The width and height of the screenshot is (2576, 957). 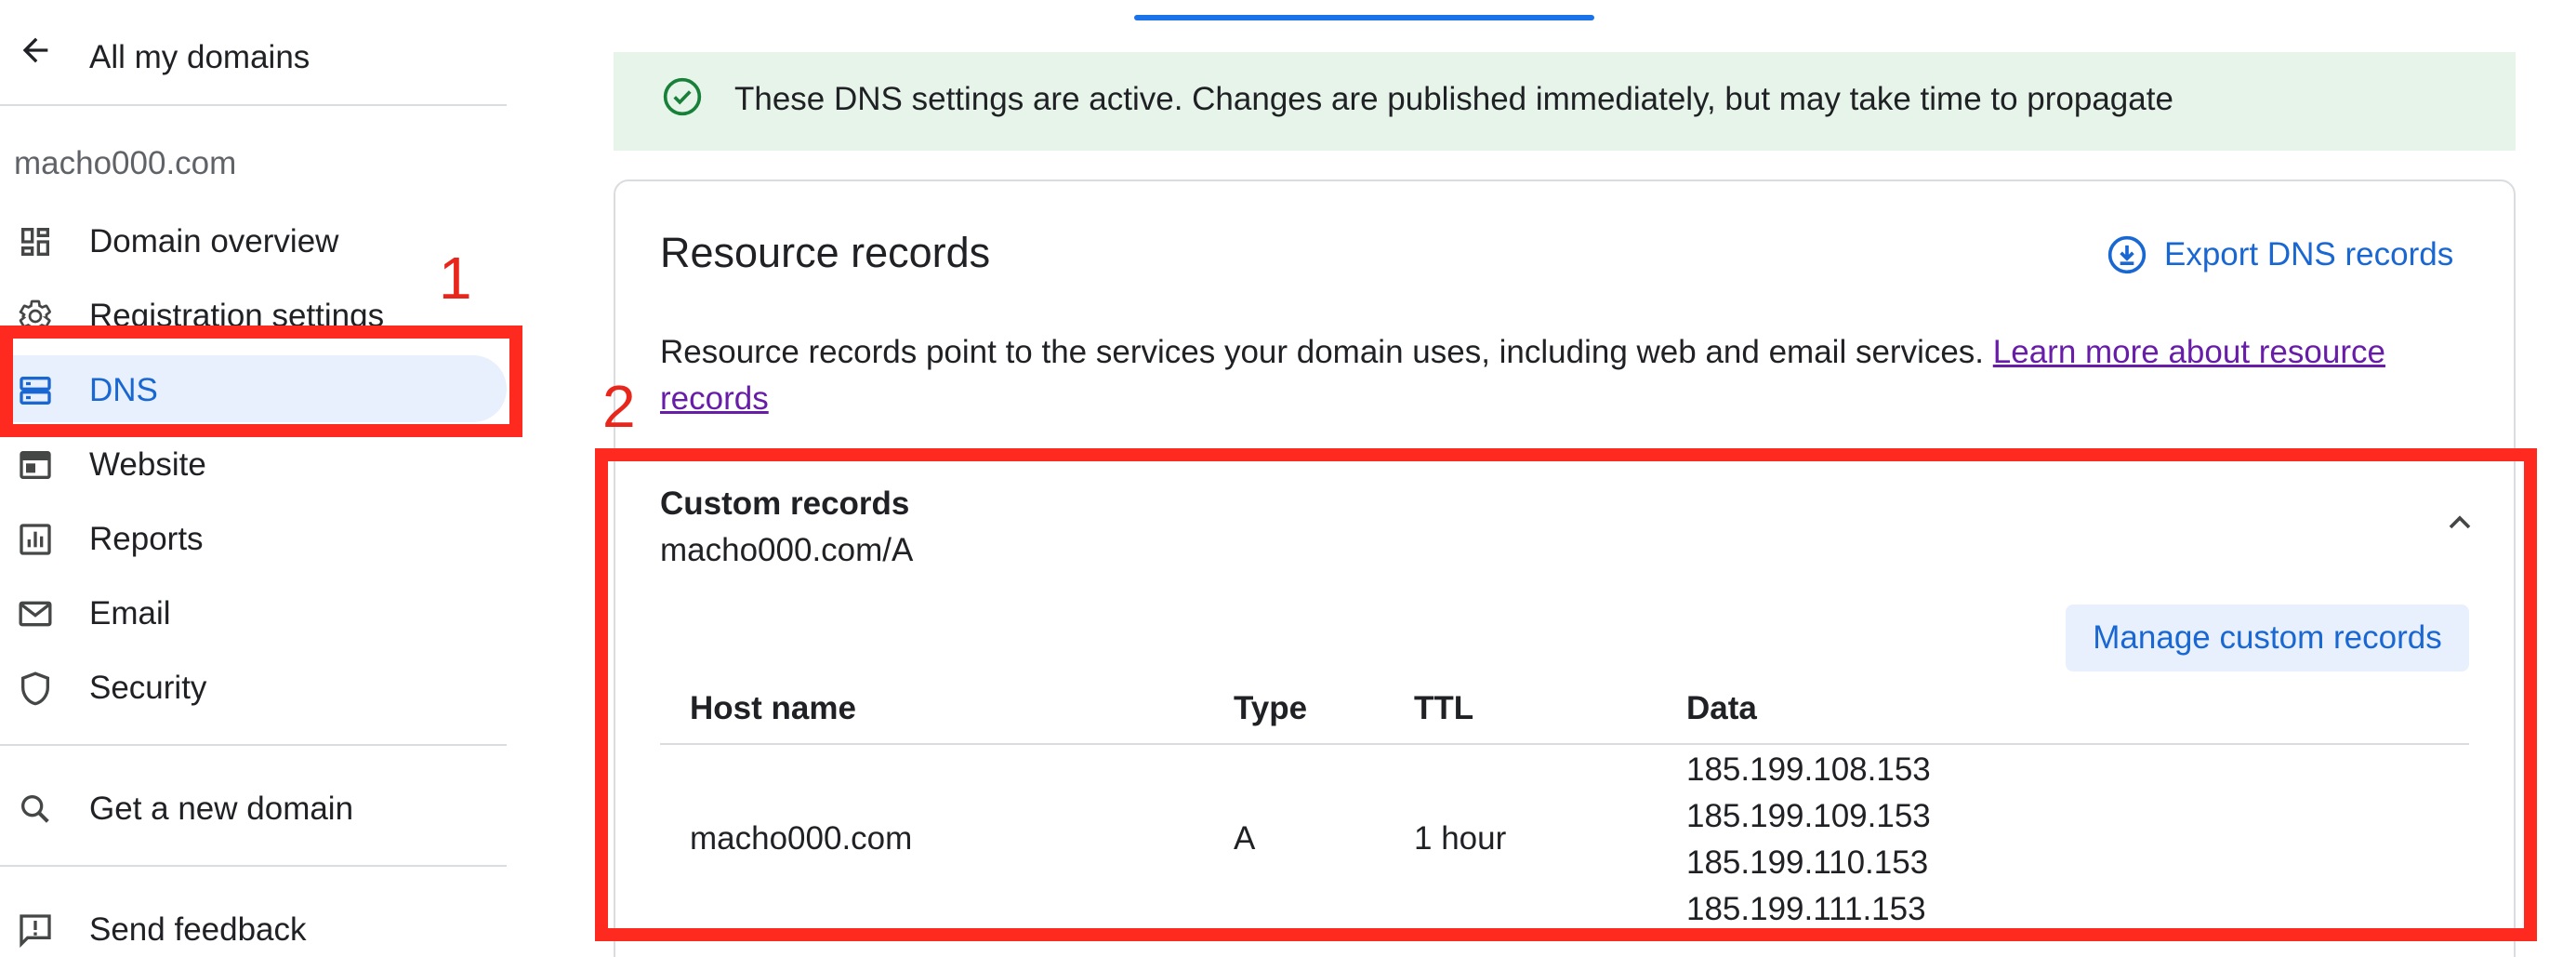 I want to click on card-title: Resource records, so click(x=825, y=252).